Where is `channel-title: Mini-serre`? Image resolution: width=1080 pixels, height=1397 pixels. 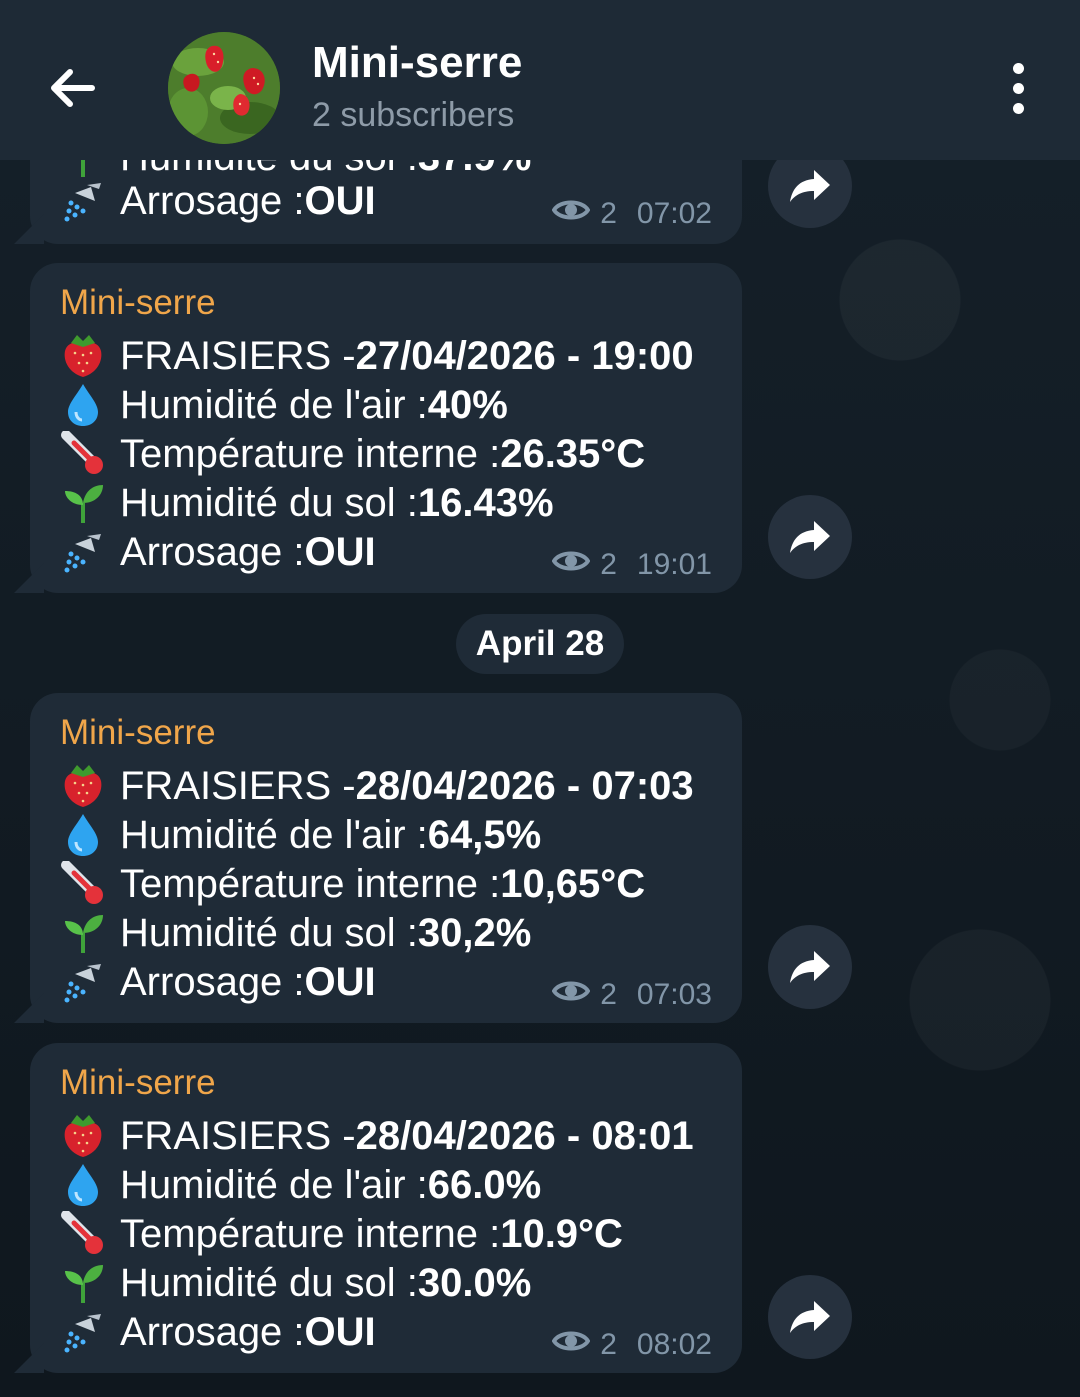 channel-title: Mini-serre is located at coordinates (417, 63).